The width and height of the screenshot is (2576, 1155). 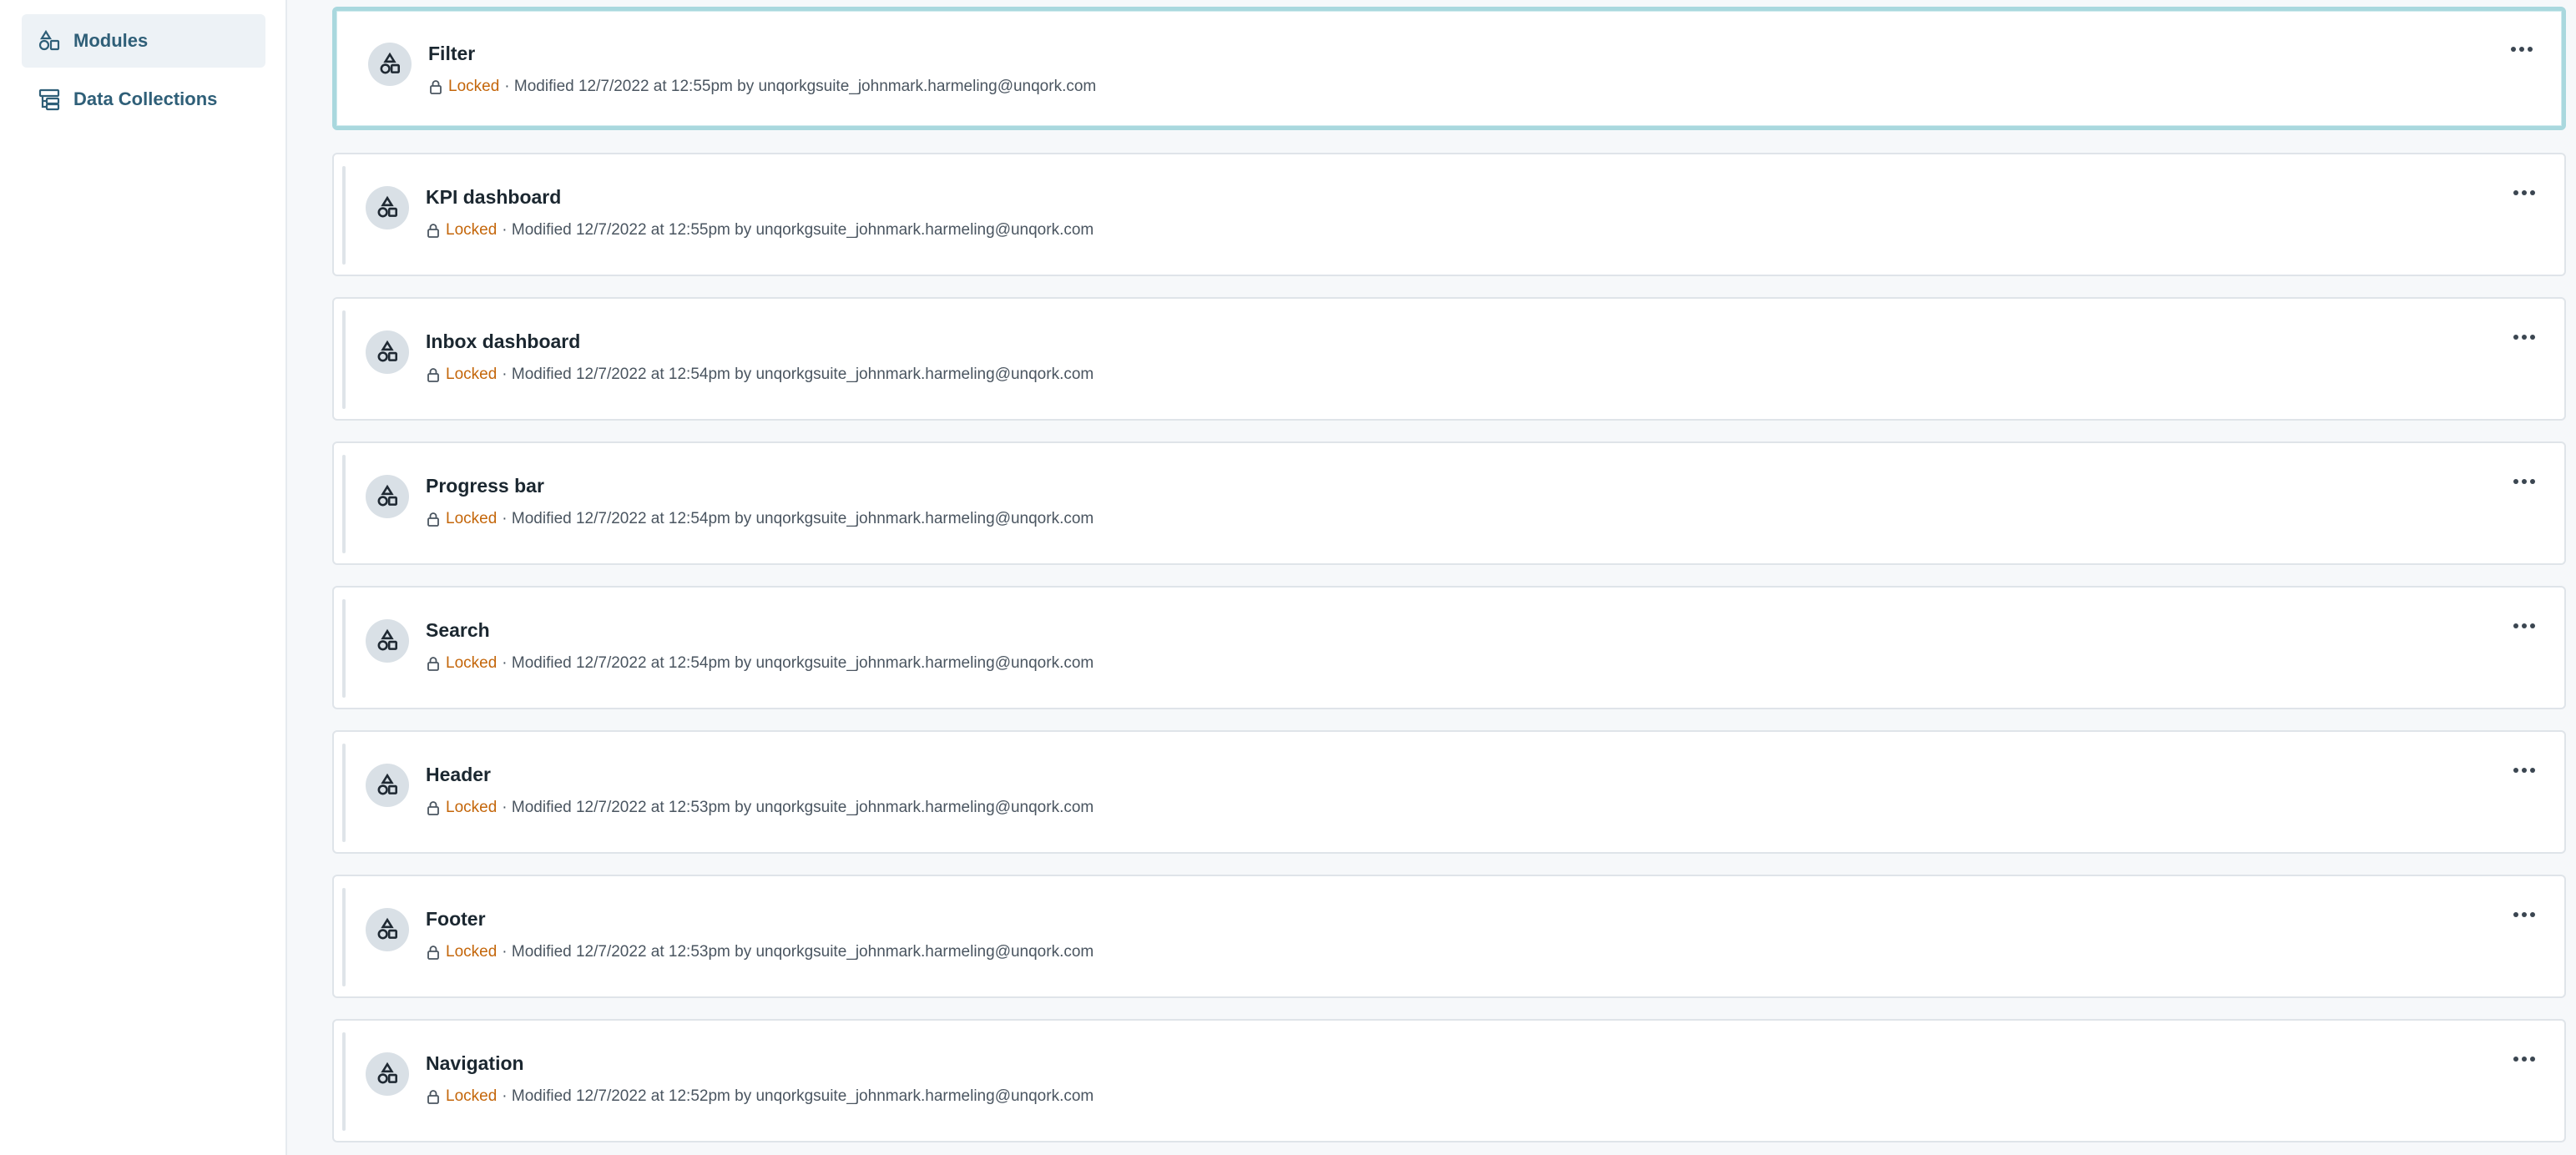 I want to click on module-title: Inbox dashboard, so click(x=503, y=342).